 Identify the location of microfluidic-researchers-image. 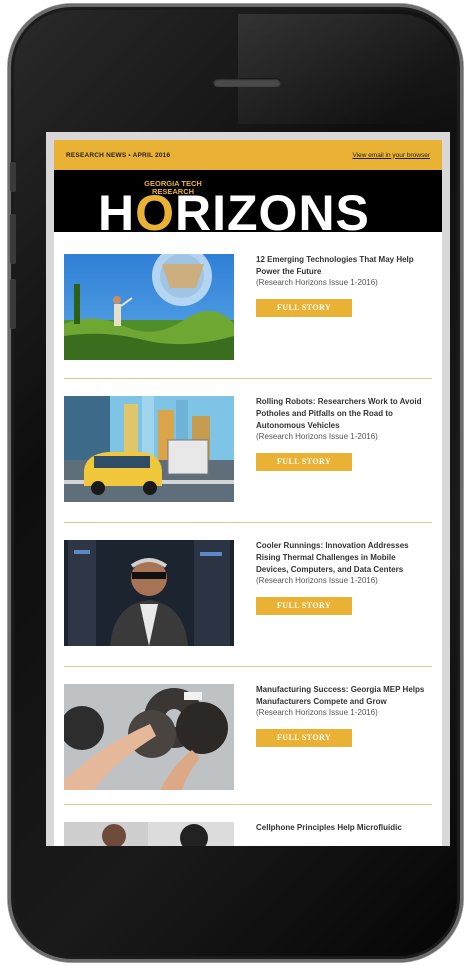
(149, 834).